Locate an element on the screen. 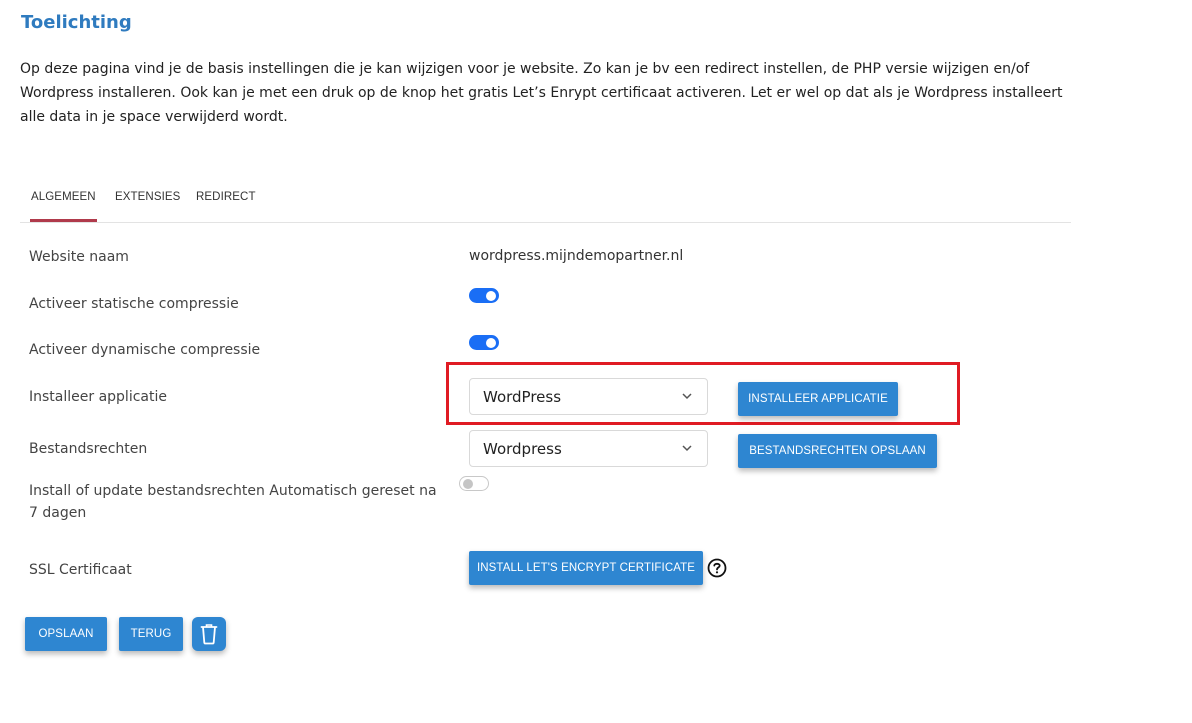 The image size is (1192, 723). save-file-permissions-button: BESTANDSRECHTEN OPSLAAN is located at coordinates (837, 451).